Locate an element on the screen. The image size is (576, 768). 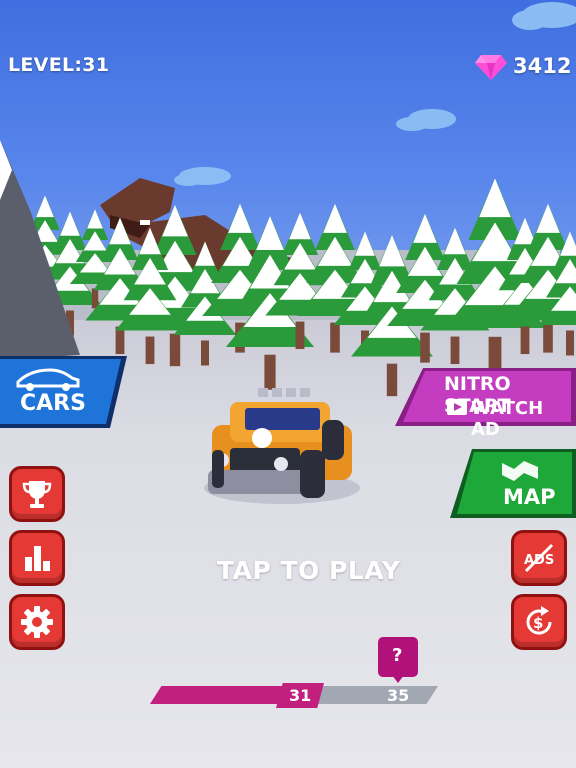
next-reward-level-number: 35 is located at coordinates (398, 695).